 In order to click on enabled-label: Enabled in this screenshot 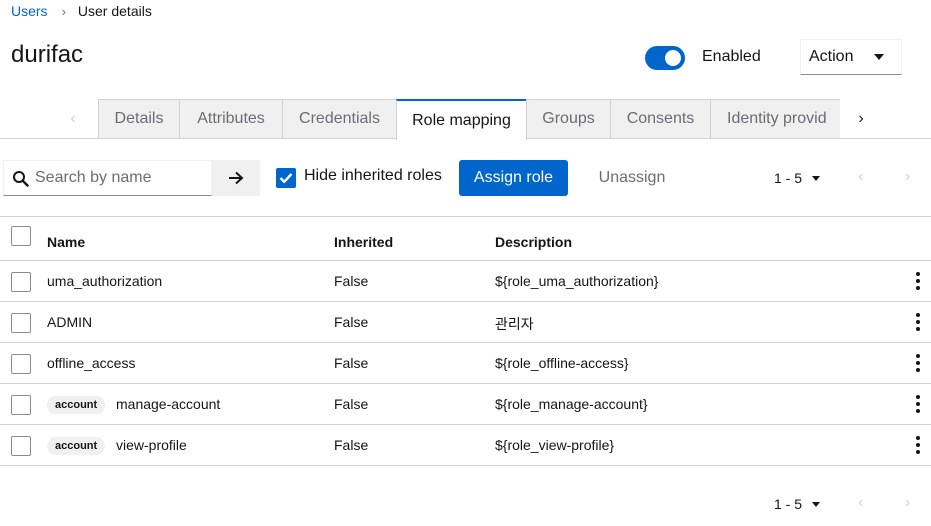, I will do `click(731, 56)`.